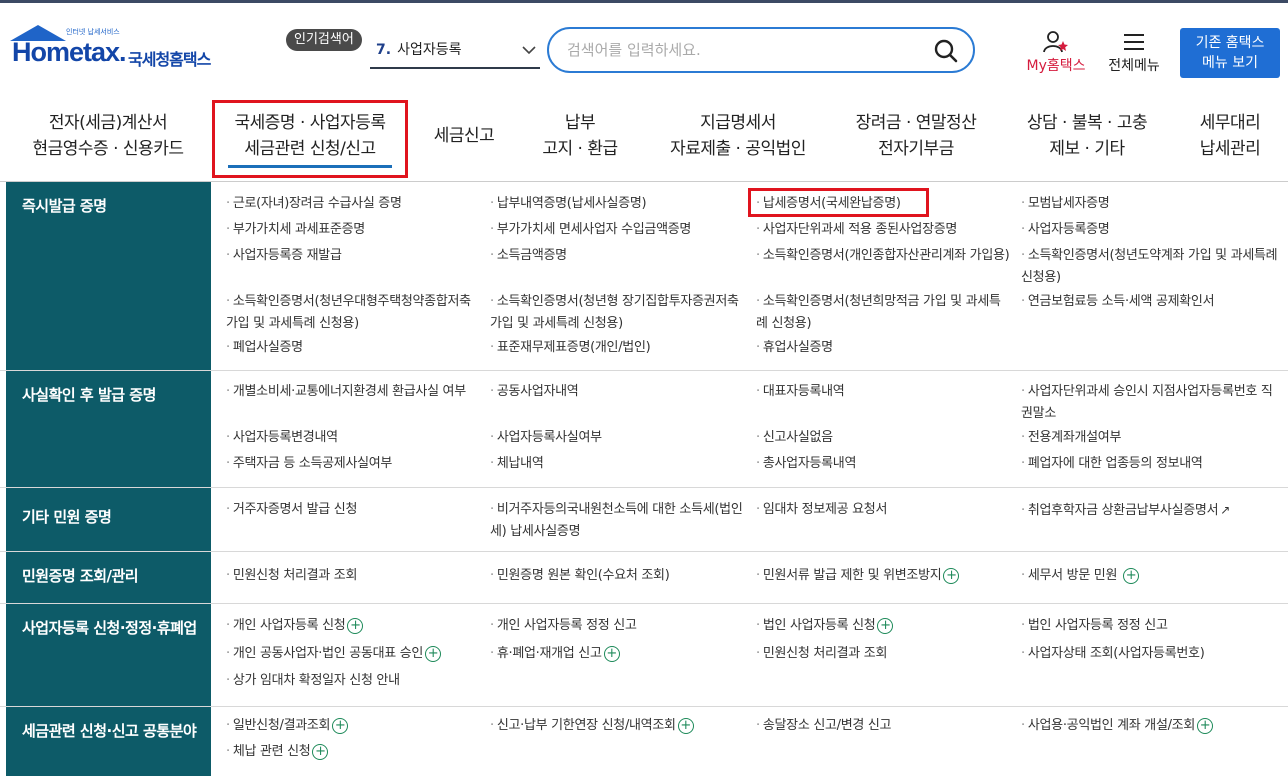 This screenshot has width=1288, height=776. What do you see at coordinates (1056, 44) in the screenshot?
I see `user-icon` at bounding box center [1056, 44].